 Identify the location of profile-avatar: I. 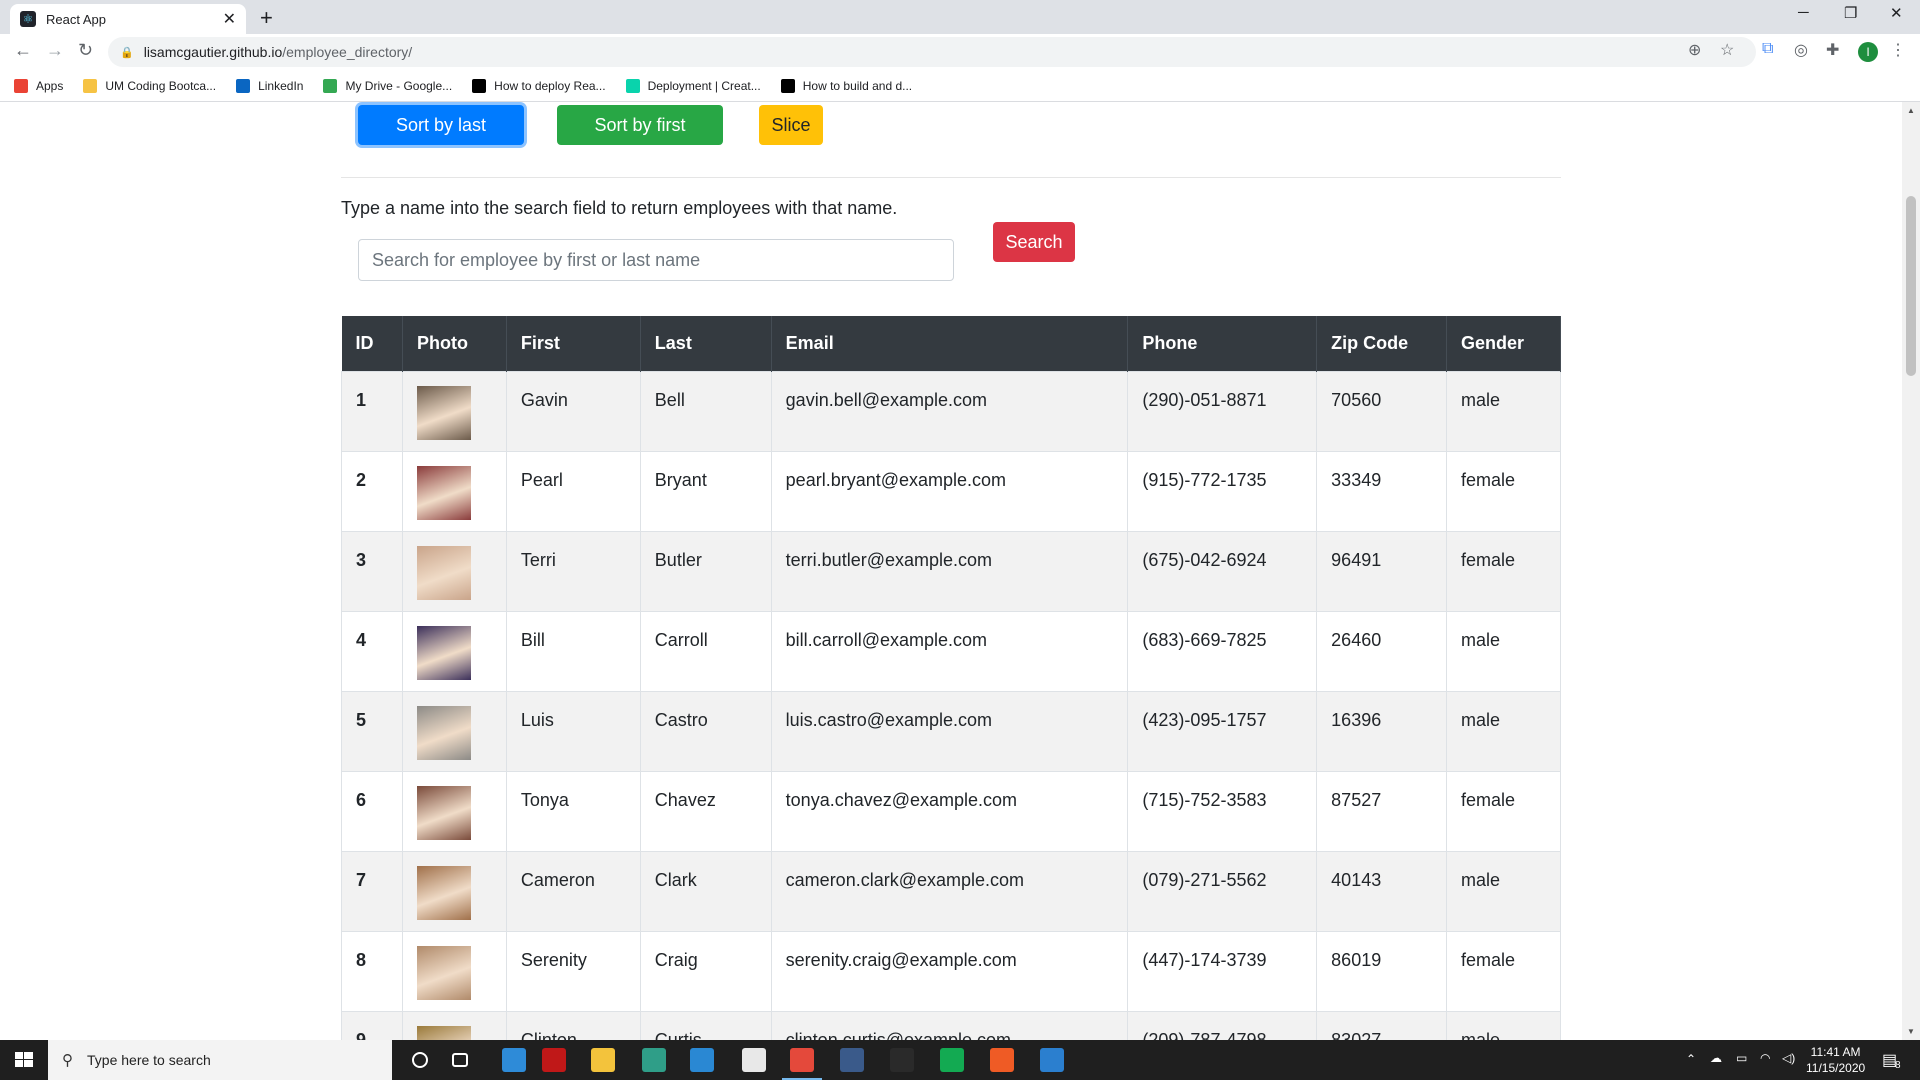
(1868, 52).